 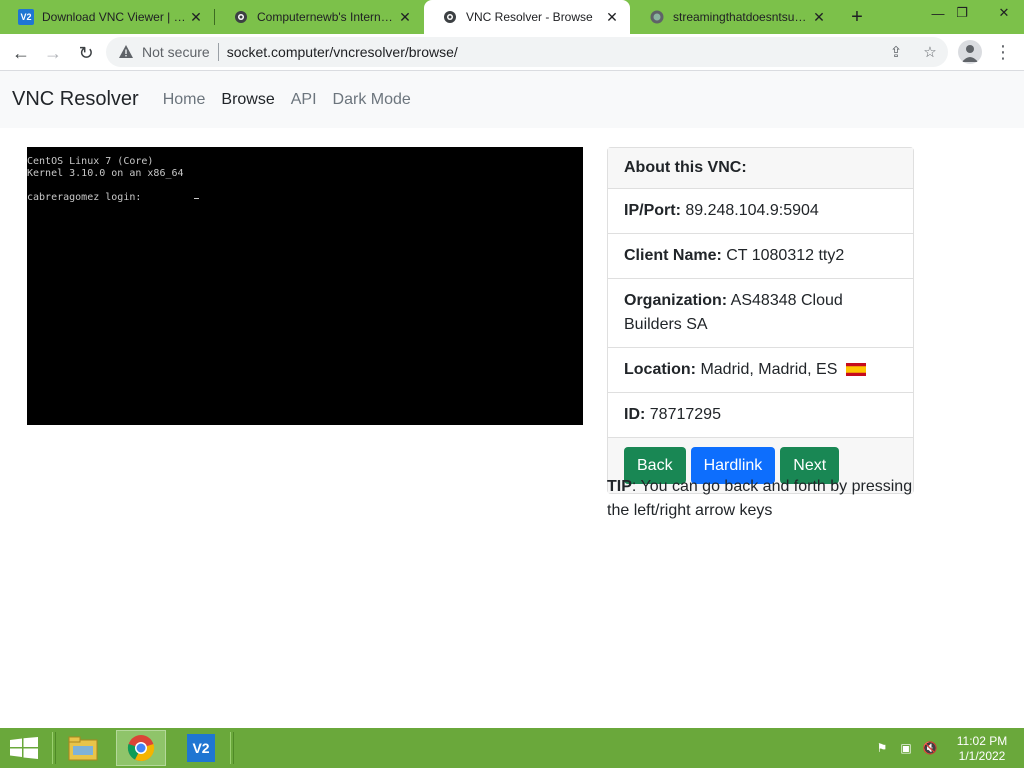 I want to click on security-label: Not secure, so click(x=176, y=52).